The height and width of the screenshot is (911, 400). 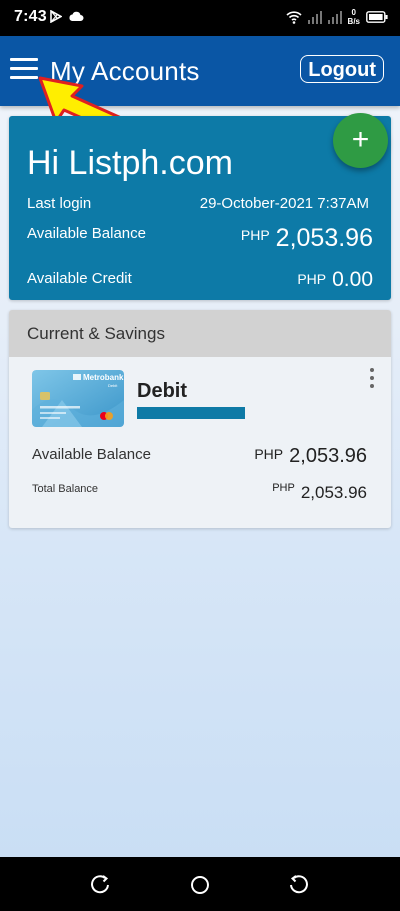 What do you see at coordinates (91, 454) in the screenshot?
I see `account-available-balance-label: Available Balance` at bounding box center [91, 454].